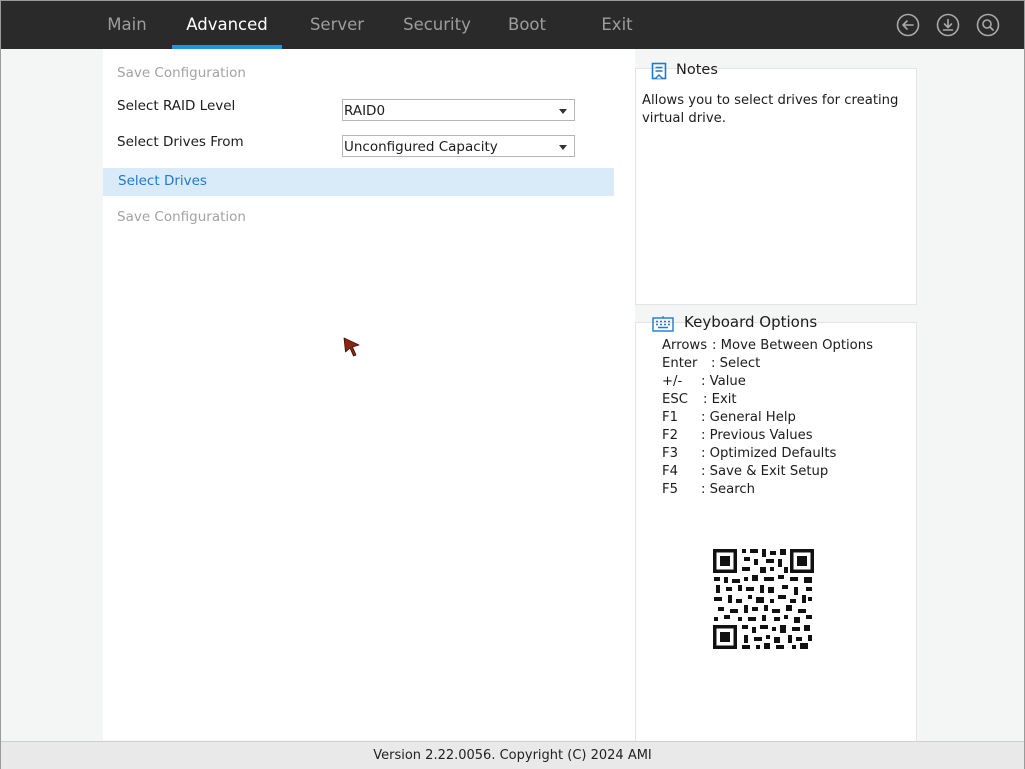 The width and height of the screenshot is (1025, 769). I want to click on drives-from-value: Unconfigured Capacity, so click(421, 147).